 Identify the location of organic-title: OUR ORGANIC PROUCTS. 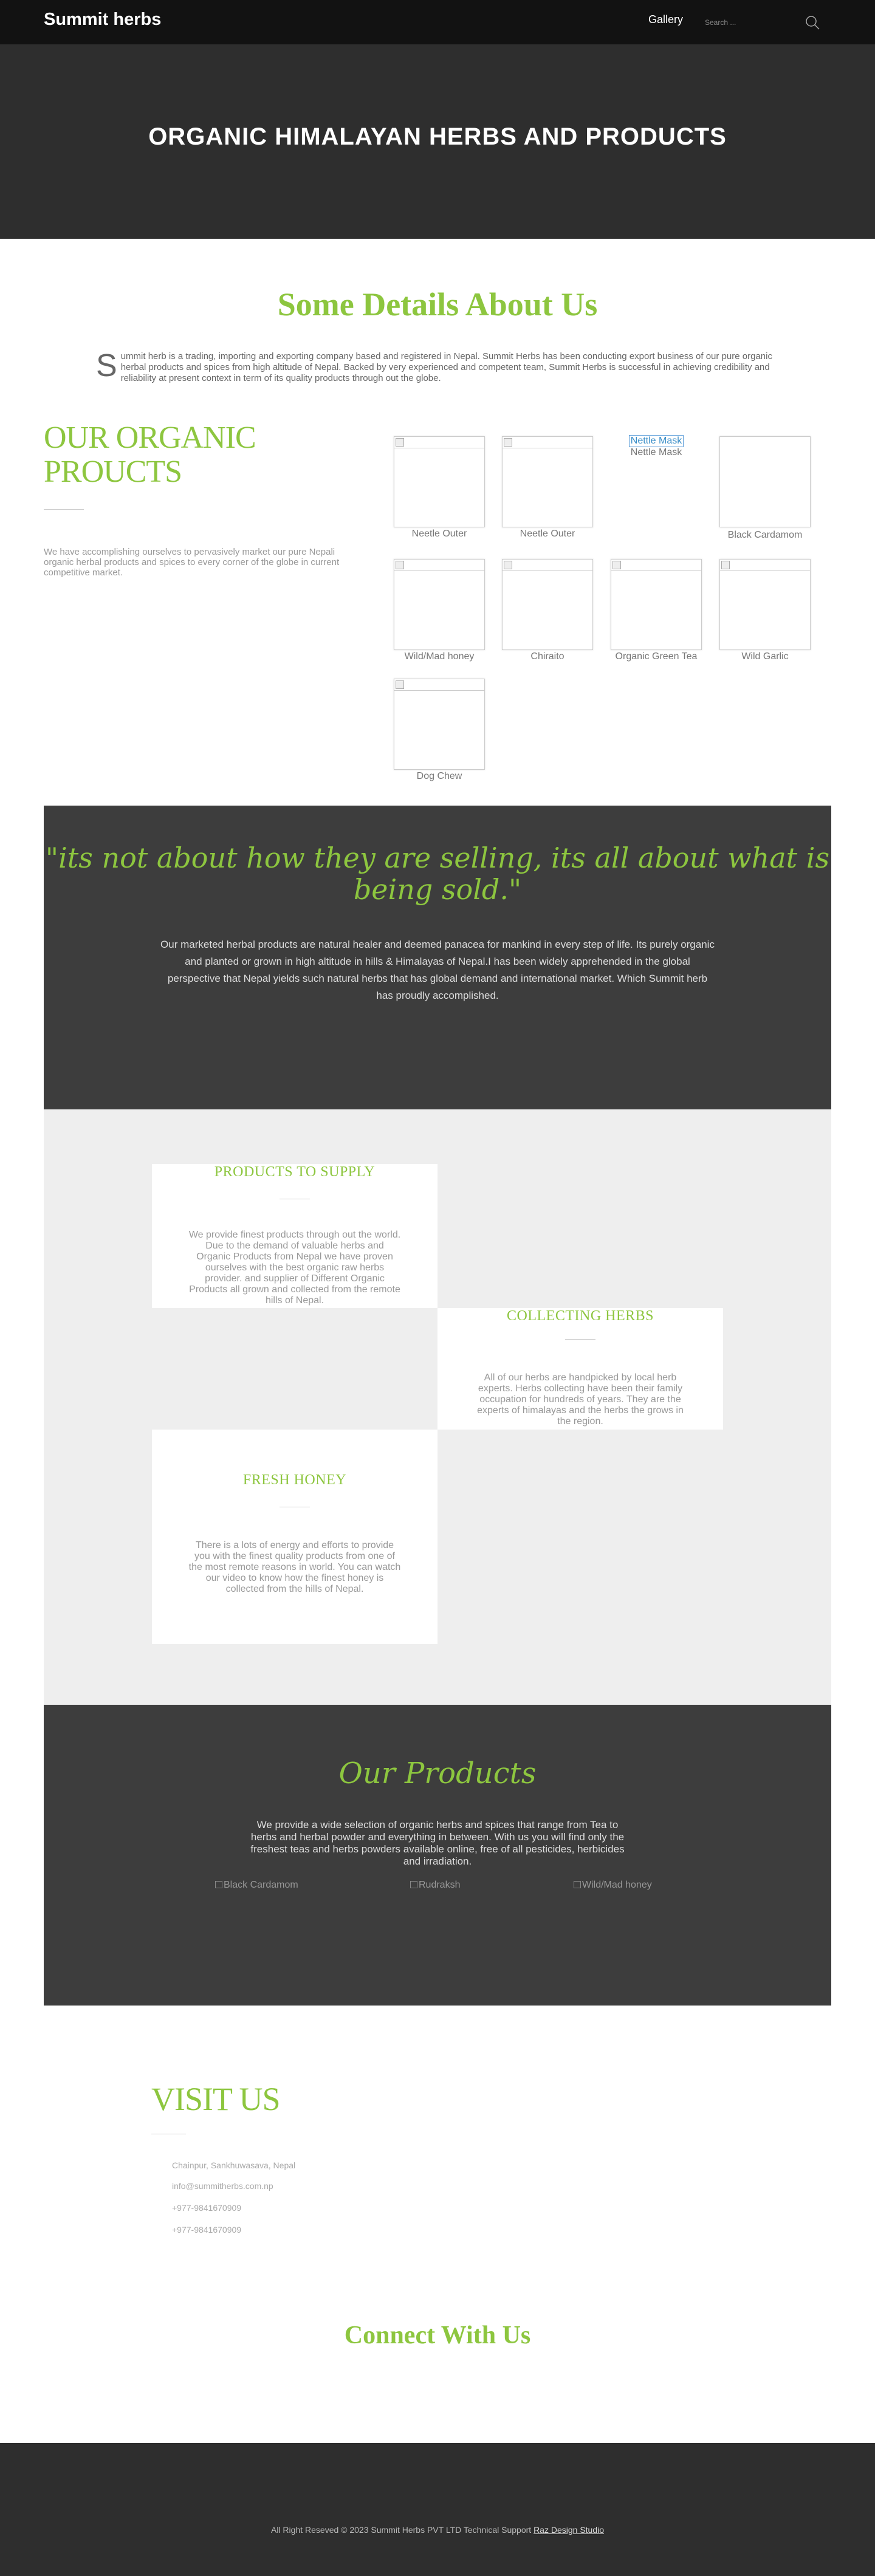
(150, 455).